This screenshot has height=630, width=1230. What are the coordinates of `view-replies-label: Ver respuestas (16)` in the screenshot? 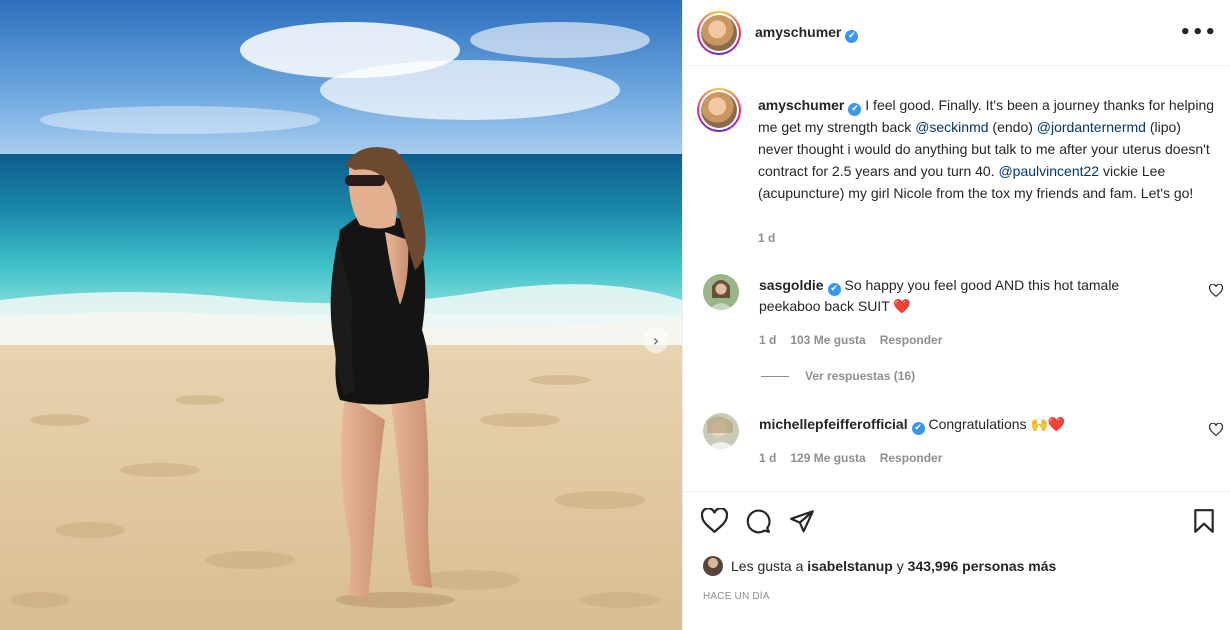 It's located at (860, 376).